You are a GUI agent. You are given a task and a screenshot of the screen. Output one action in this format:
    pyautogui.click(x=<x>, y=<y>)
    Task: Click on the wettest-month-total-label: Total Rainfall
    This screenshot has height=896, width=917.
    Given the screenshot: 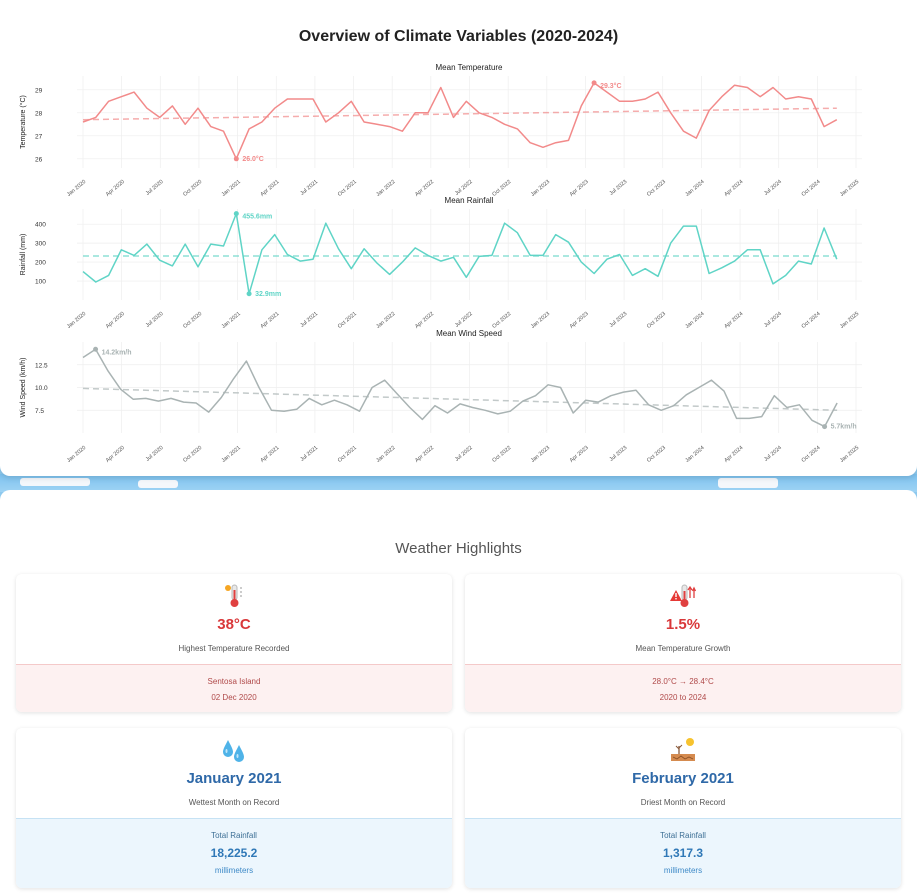 What is the action you would take?
    pyautogui.click(x=234, y=835)
    